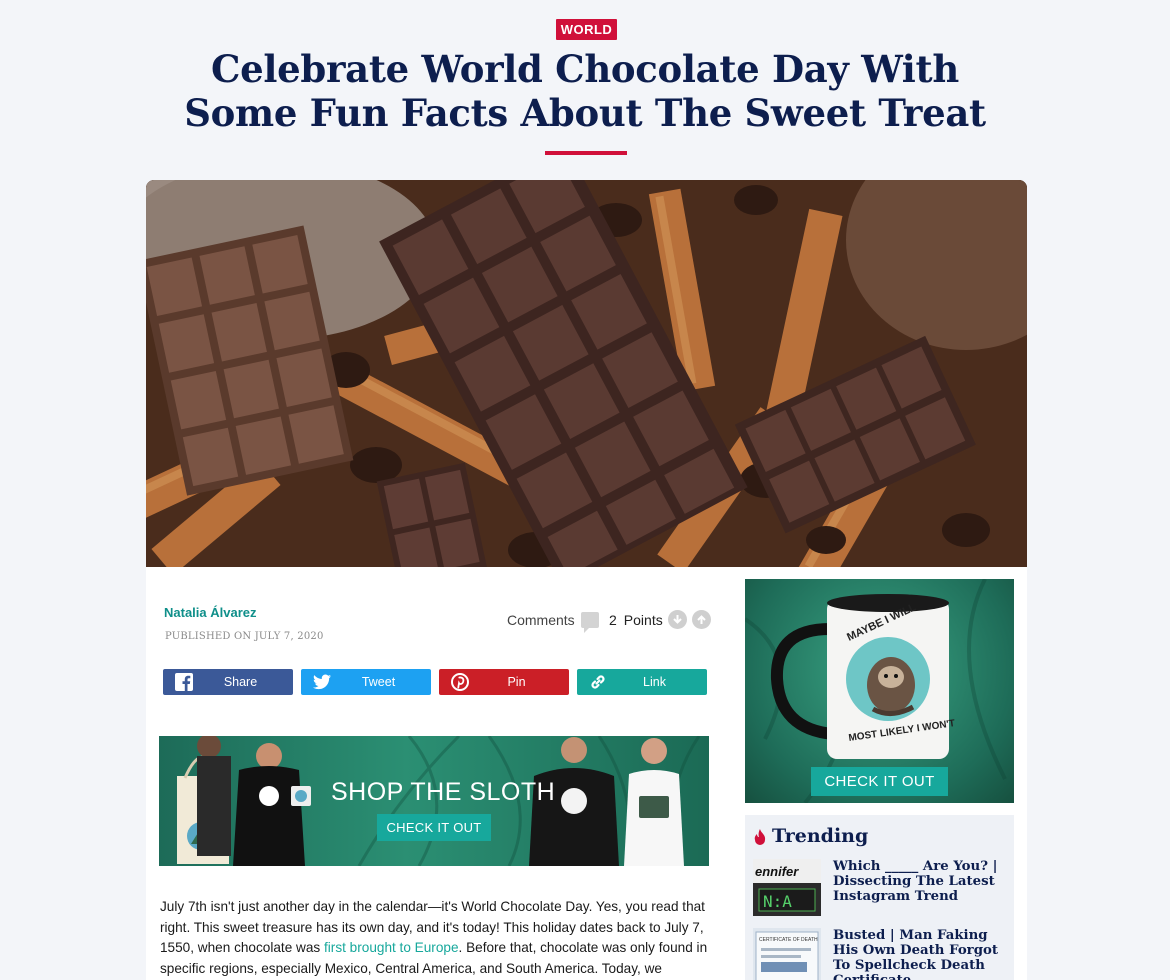  Describe the element at coordinates (598, 682) in the screenshot. I see `link-icon` at that location.